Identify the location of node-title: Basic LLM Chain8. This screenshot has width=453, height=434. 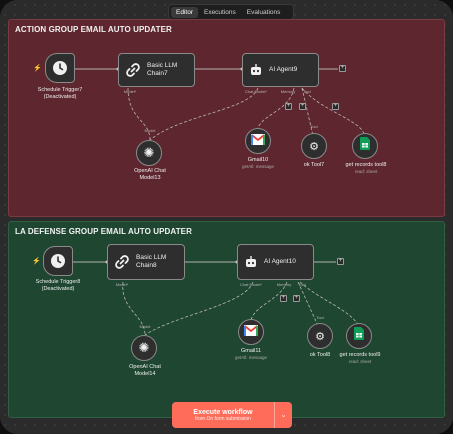
(151, 261).